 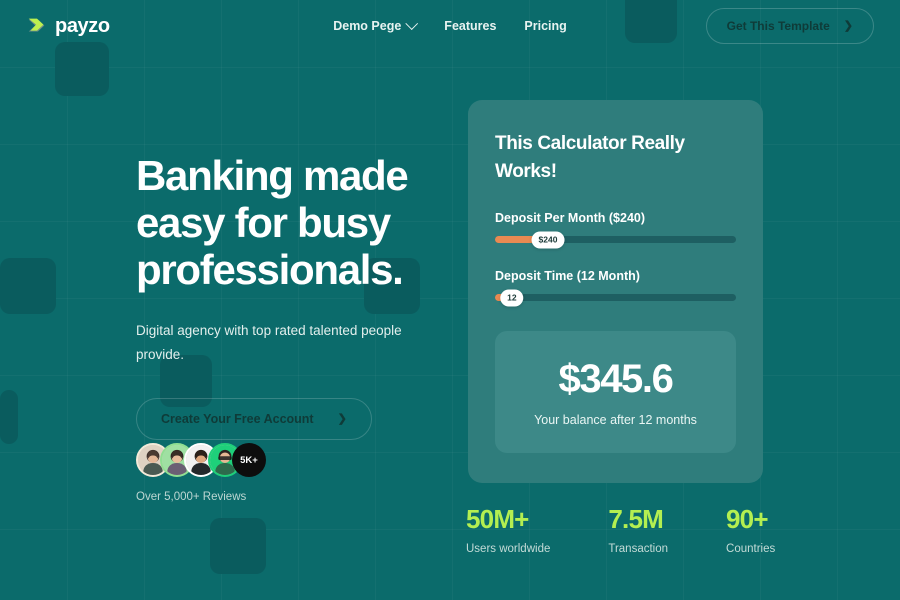 I want to click on nav-item-demo-pege: Demo Pege, so click(x=376, y=24).